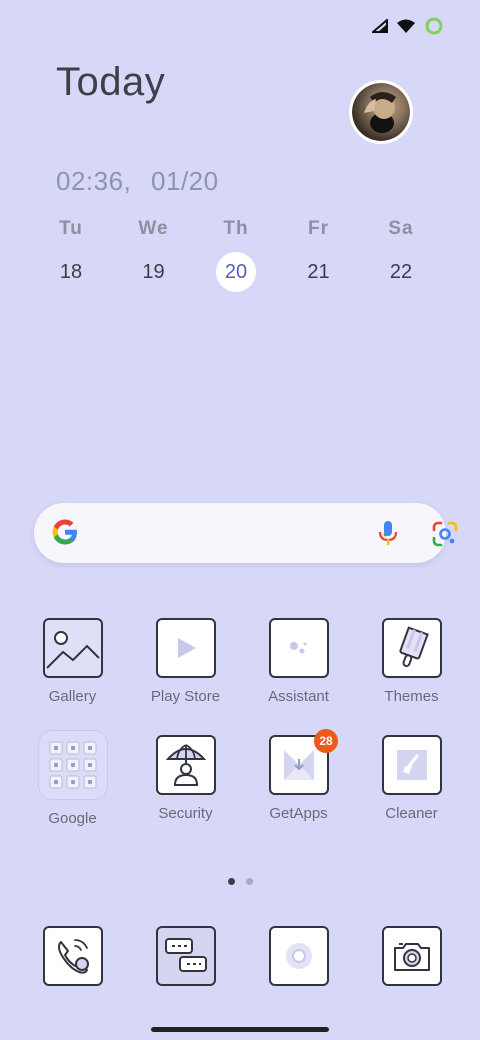 This screenshot has width=480, height=1040. I want to click on week-strip: Tu 18 We 19 Th 20 Fr 21 Sa 22, so click(236, 255).